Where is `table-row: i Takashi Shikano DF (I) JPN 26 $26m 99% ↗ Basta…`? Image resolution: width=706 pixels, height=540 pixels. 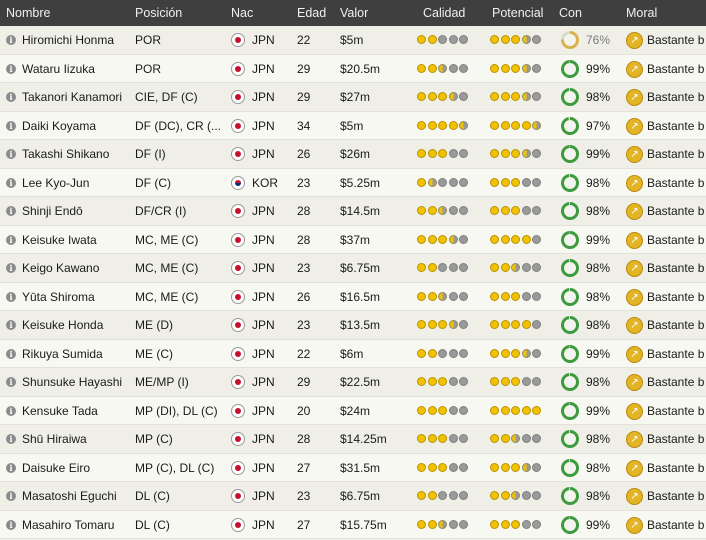
table-row: i Takashi Shikano DF (I) JPN 26 $26m 99% ↗ Basta… is located at coordinates (353, 154).